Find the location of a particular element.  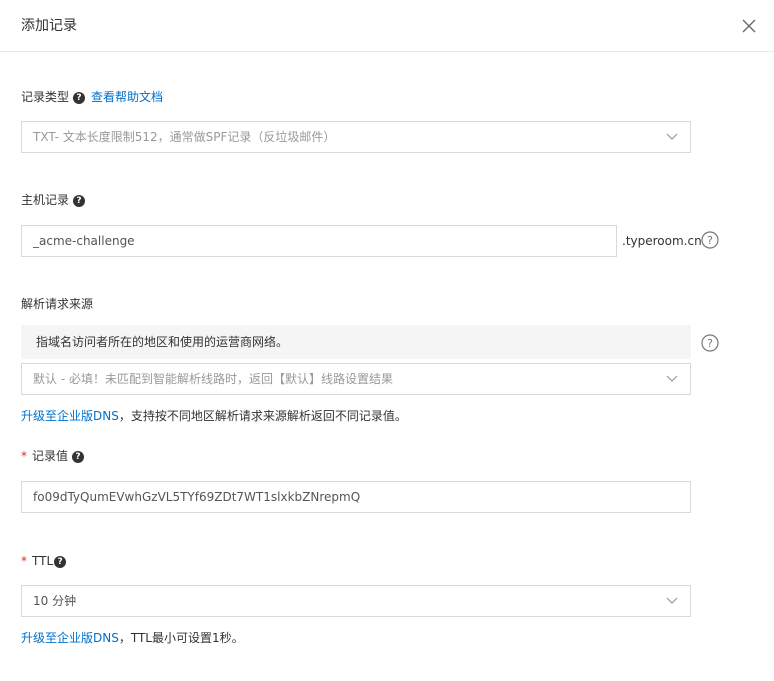

help-doc-link: 查看帮助文档 is located at coordinates (127, 97).